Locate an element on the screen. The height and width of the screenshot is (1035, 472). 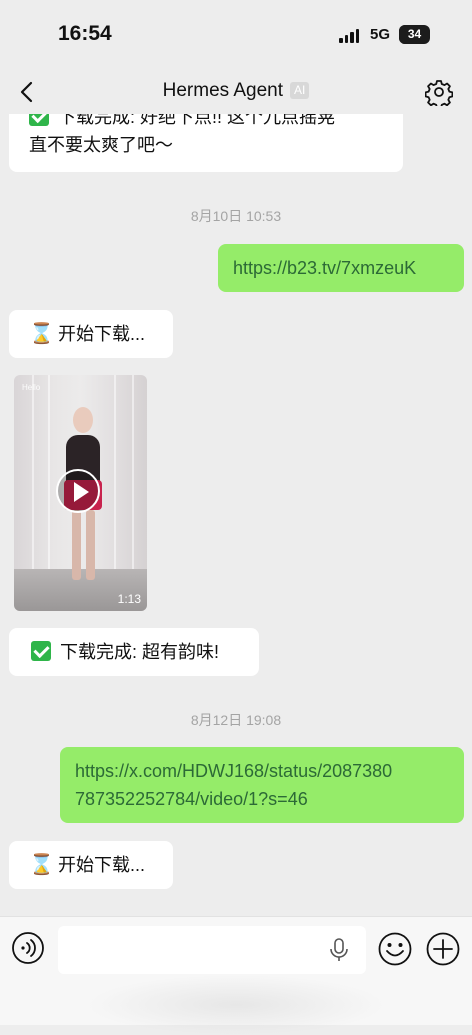
network-type: 5G is located at coordinates (380, 34).